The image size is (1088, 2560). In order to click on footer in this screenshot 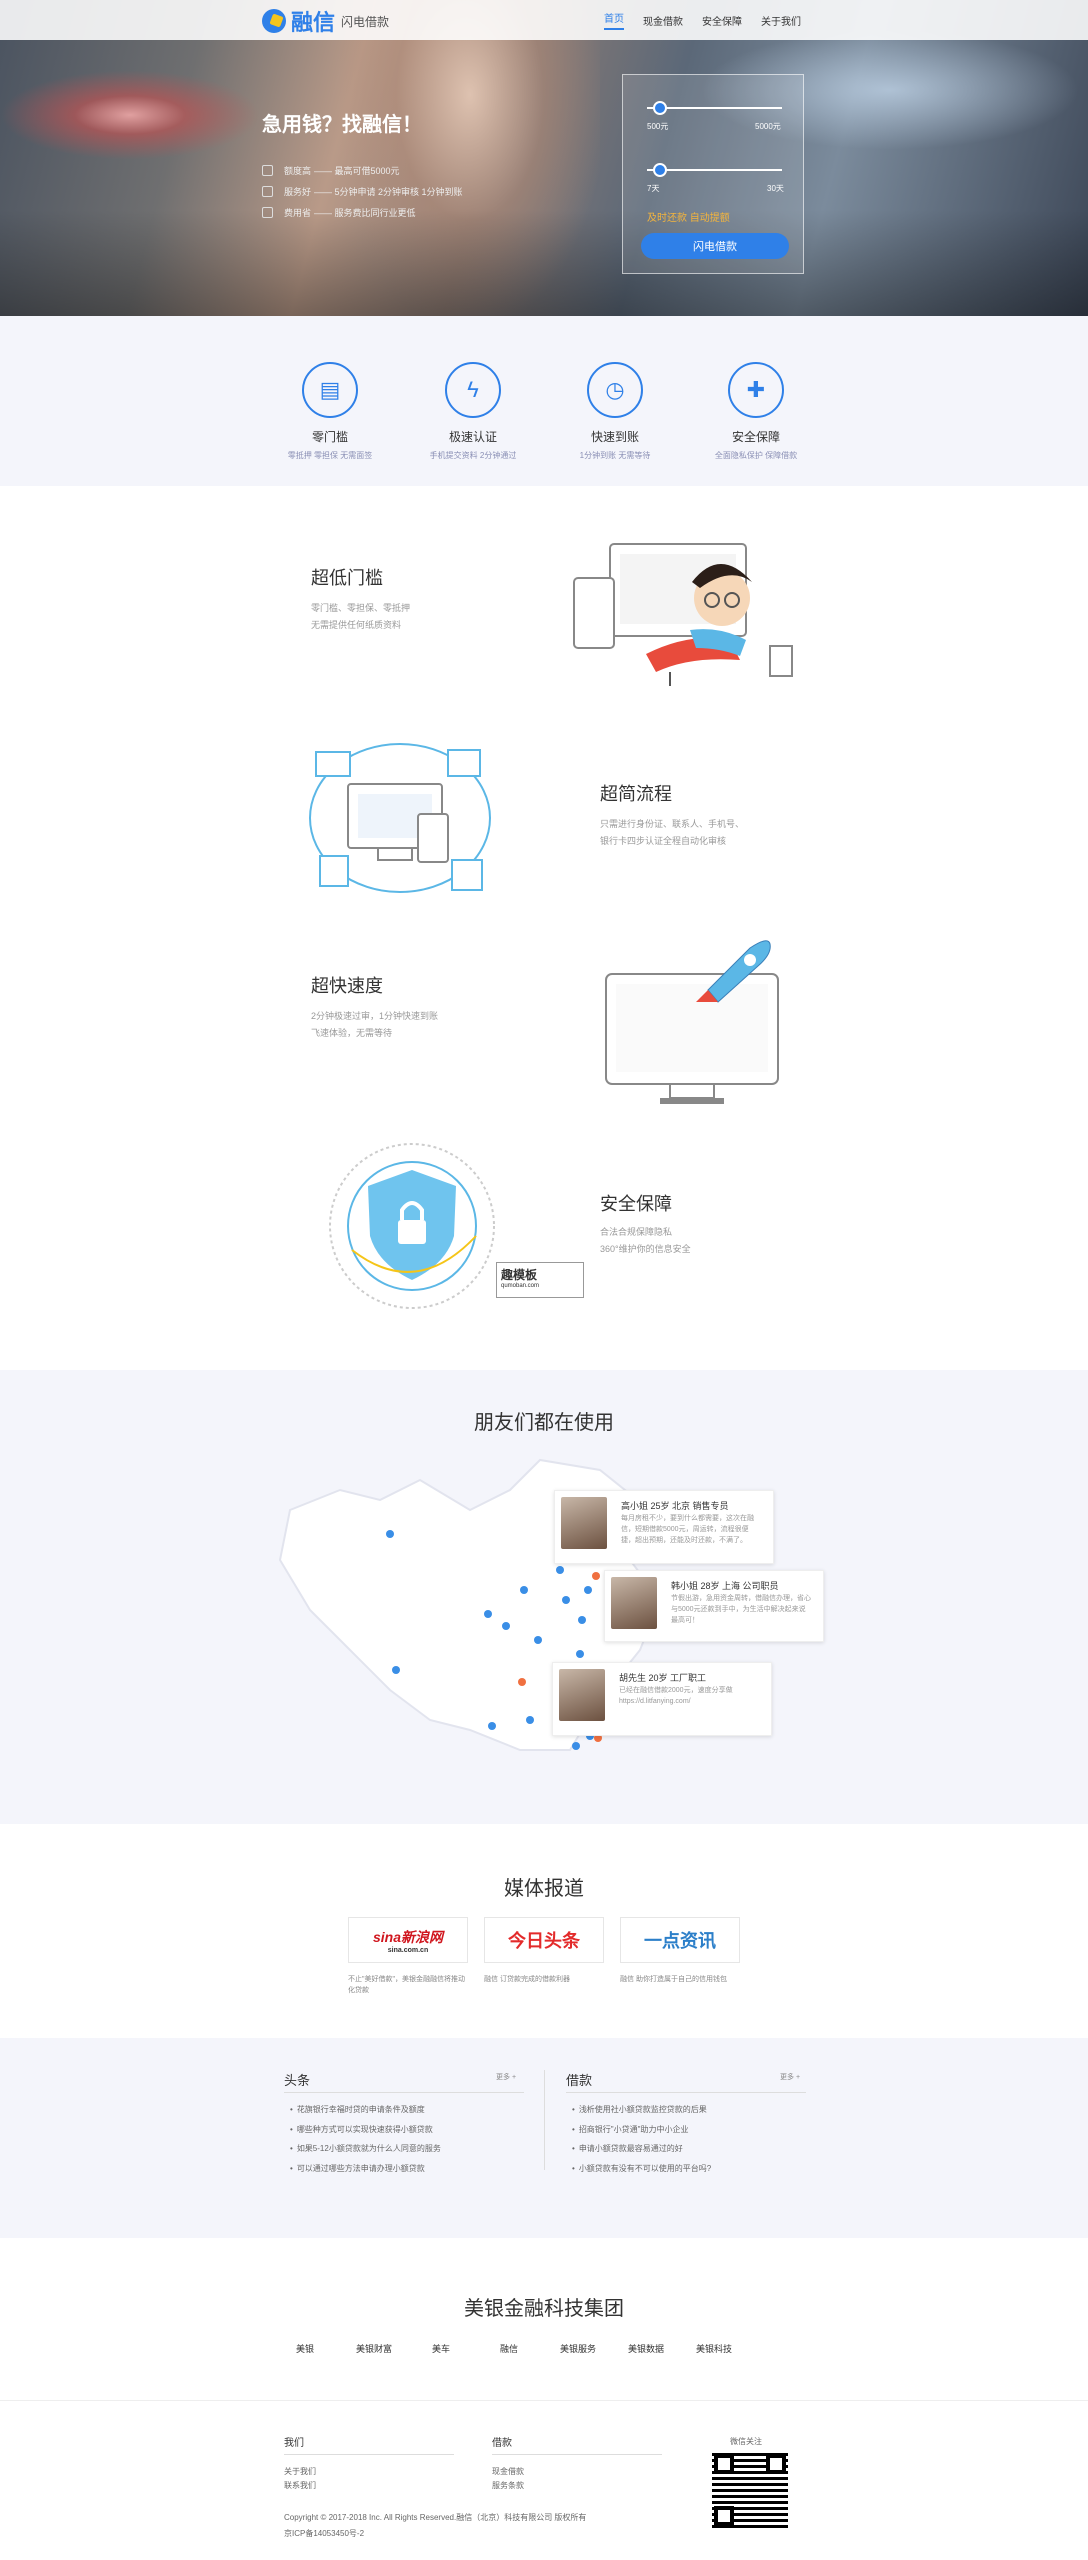, I will do `click(544, 2480)`.